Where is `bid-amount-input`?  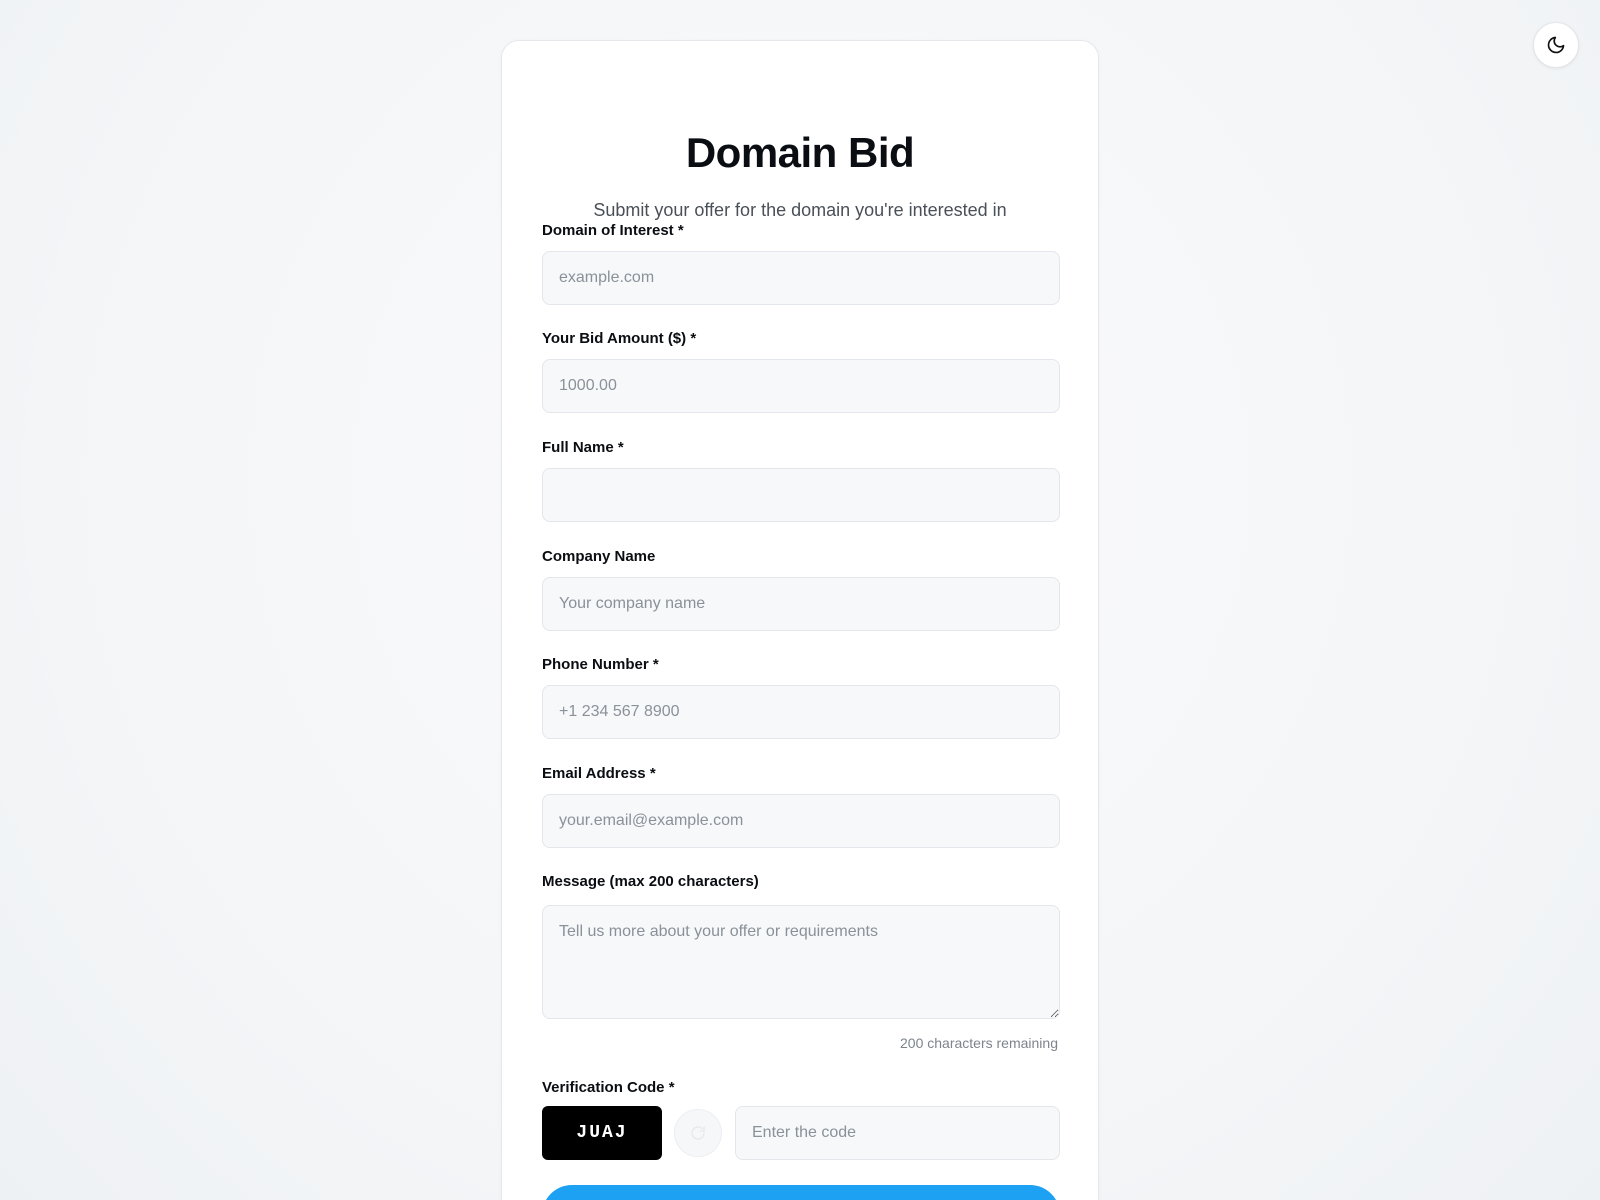 bid-amount-input is located at coordinates (801, 386).